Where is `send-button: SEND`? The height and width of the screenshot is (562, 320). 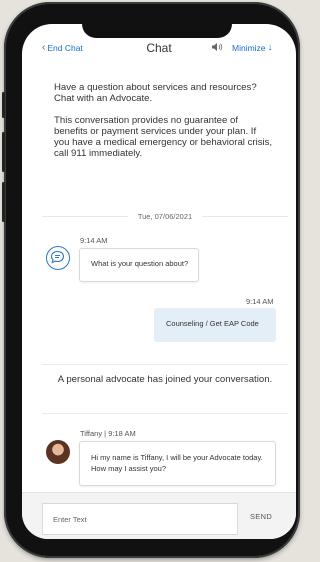
send-button: SEND is located at coordinates (261, 516).